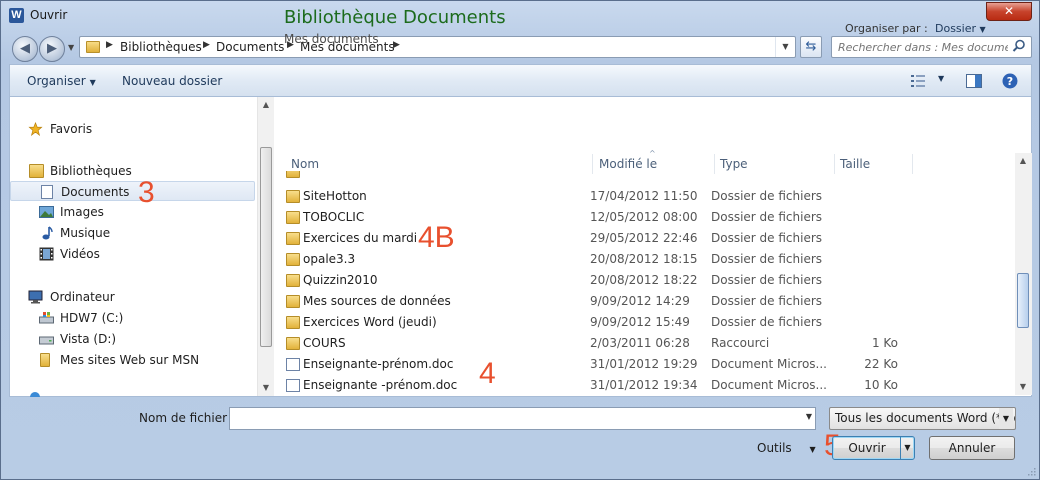 The image size is (1040, 480). I want to click on navigation-scrollbar: ▲ ▼, so click(265, 246).